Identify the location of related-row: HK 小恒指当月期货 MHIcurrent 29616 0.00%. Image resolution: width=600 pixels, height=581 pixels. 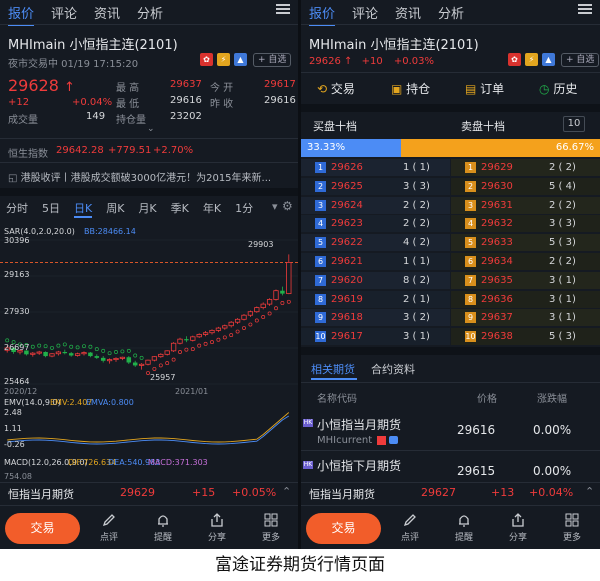
(450, 430).